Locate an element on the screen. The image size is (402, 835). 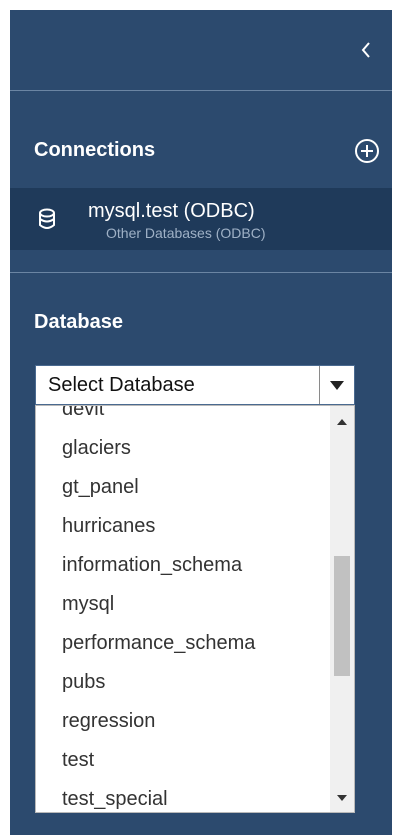
connection-type: Other Databases (ODBC) is located at coordinates (186, 233).